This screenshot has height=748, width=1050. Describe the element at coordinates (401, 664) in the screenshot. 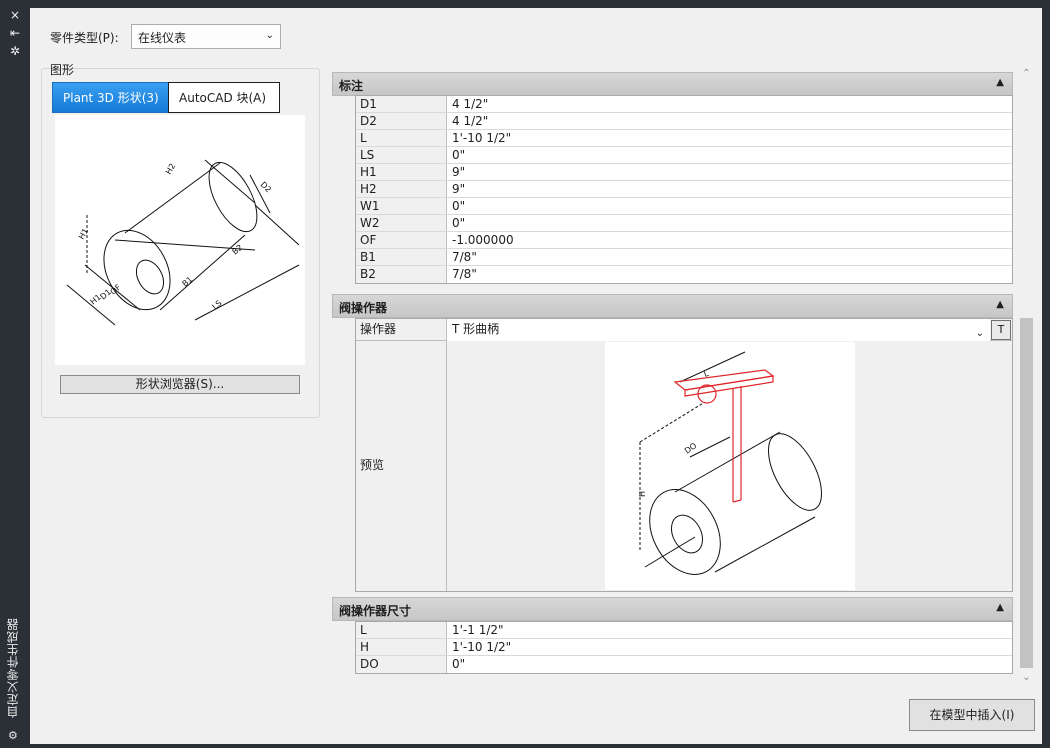

I see `property-name: DO` at that location.